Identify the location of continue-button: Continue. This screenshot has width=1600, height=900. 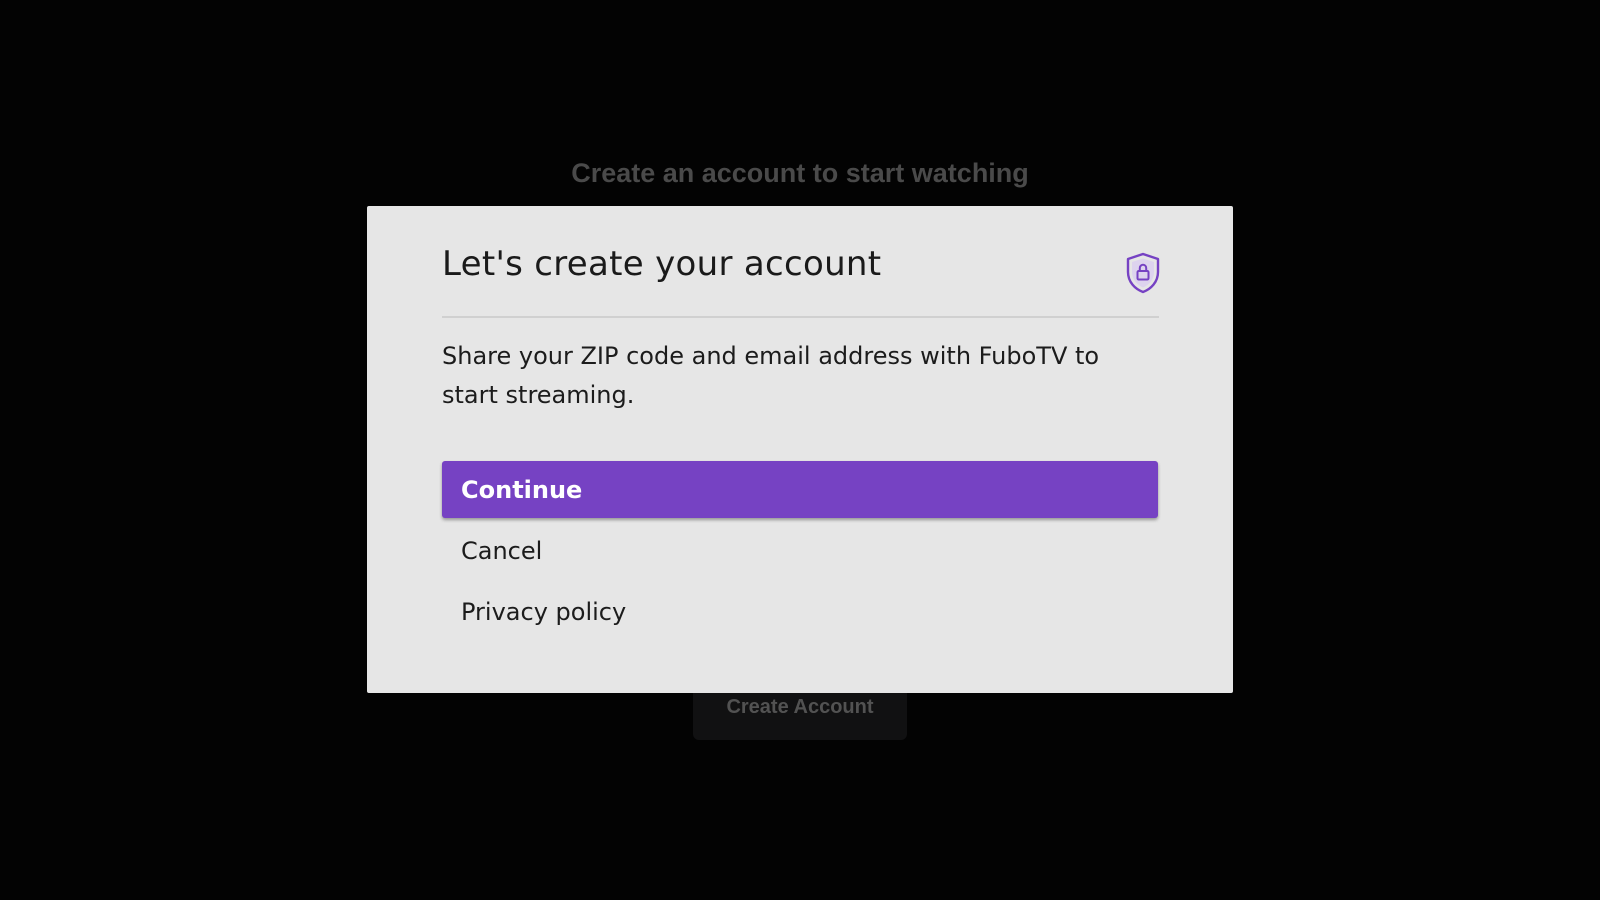
(800, 489).